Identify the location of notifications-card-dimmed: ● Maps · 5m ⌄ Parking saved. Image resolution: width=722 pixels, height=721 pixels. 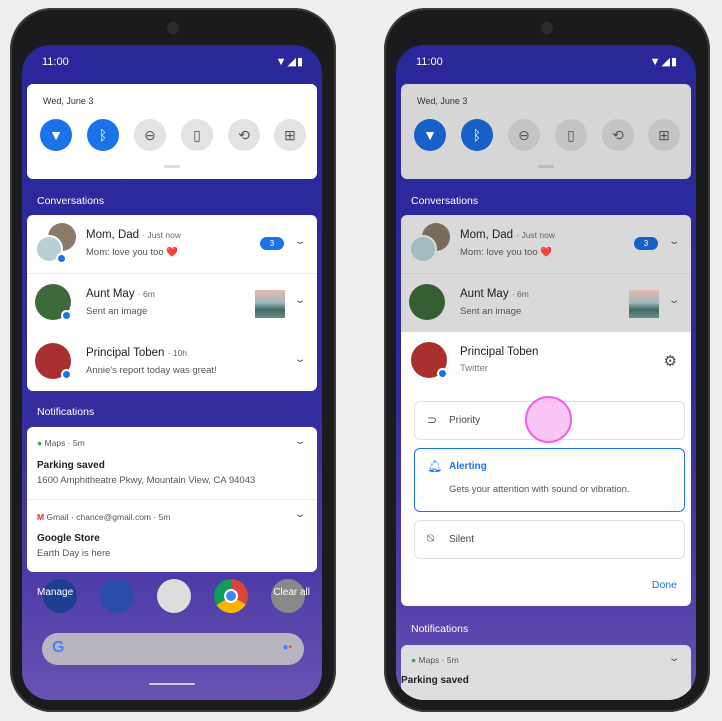
(546, 672).